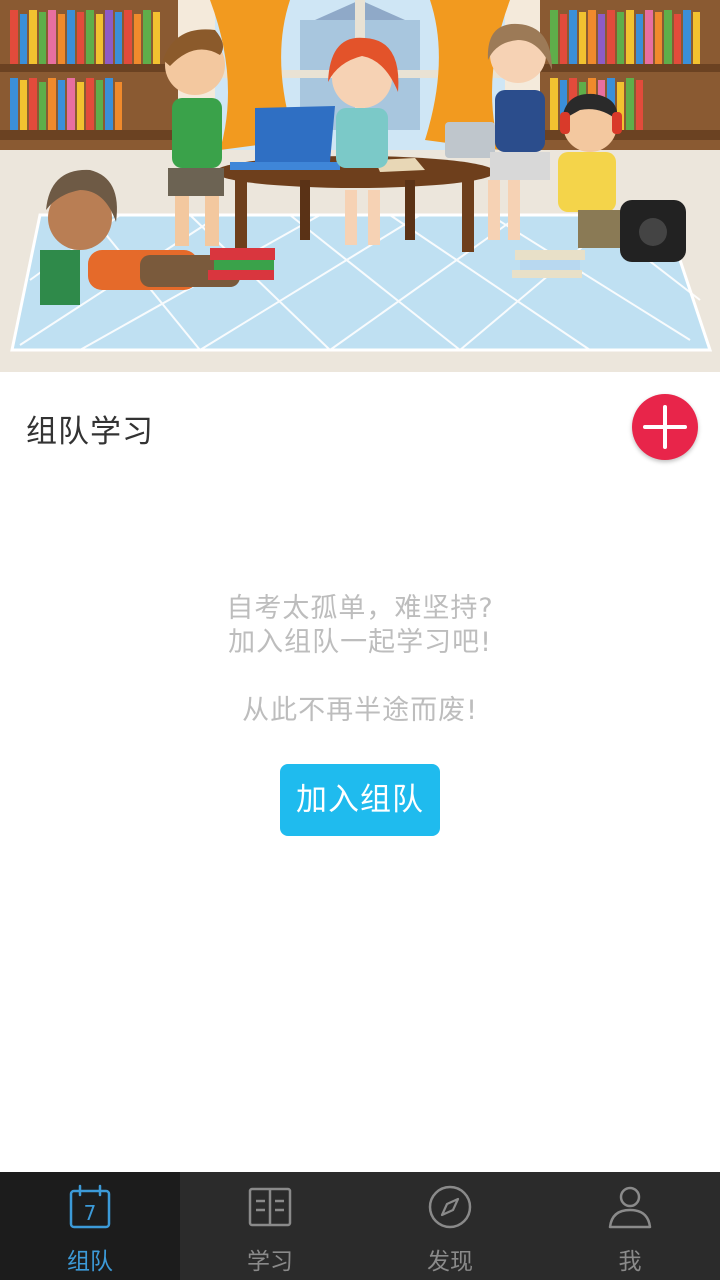 The image size is (720, 1280). I want to click on book-icon, so click(270, 1207).